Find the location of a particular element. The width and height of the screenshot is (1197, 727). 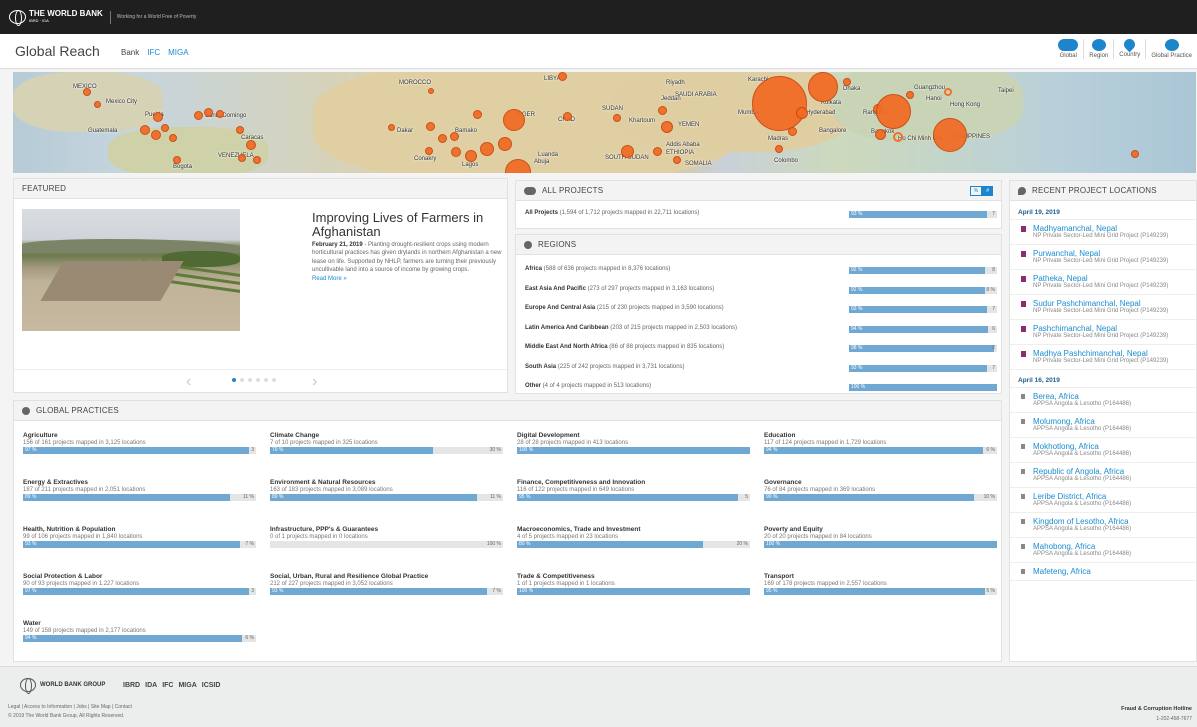

location-name: Republic of Angola, Africa is located at coordinates (1111, 471).